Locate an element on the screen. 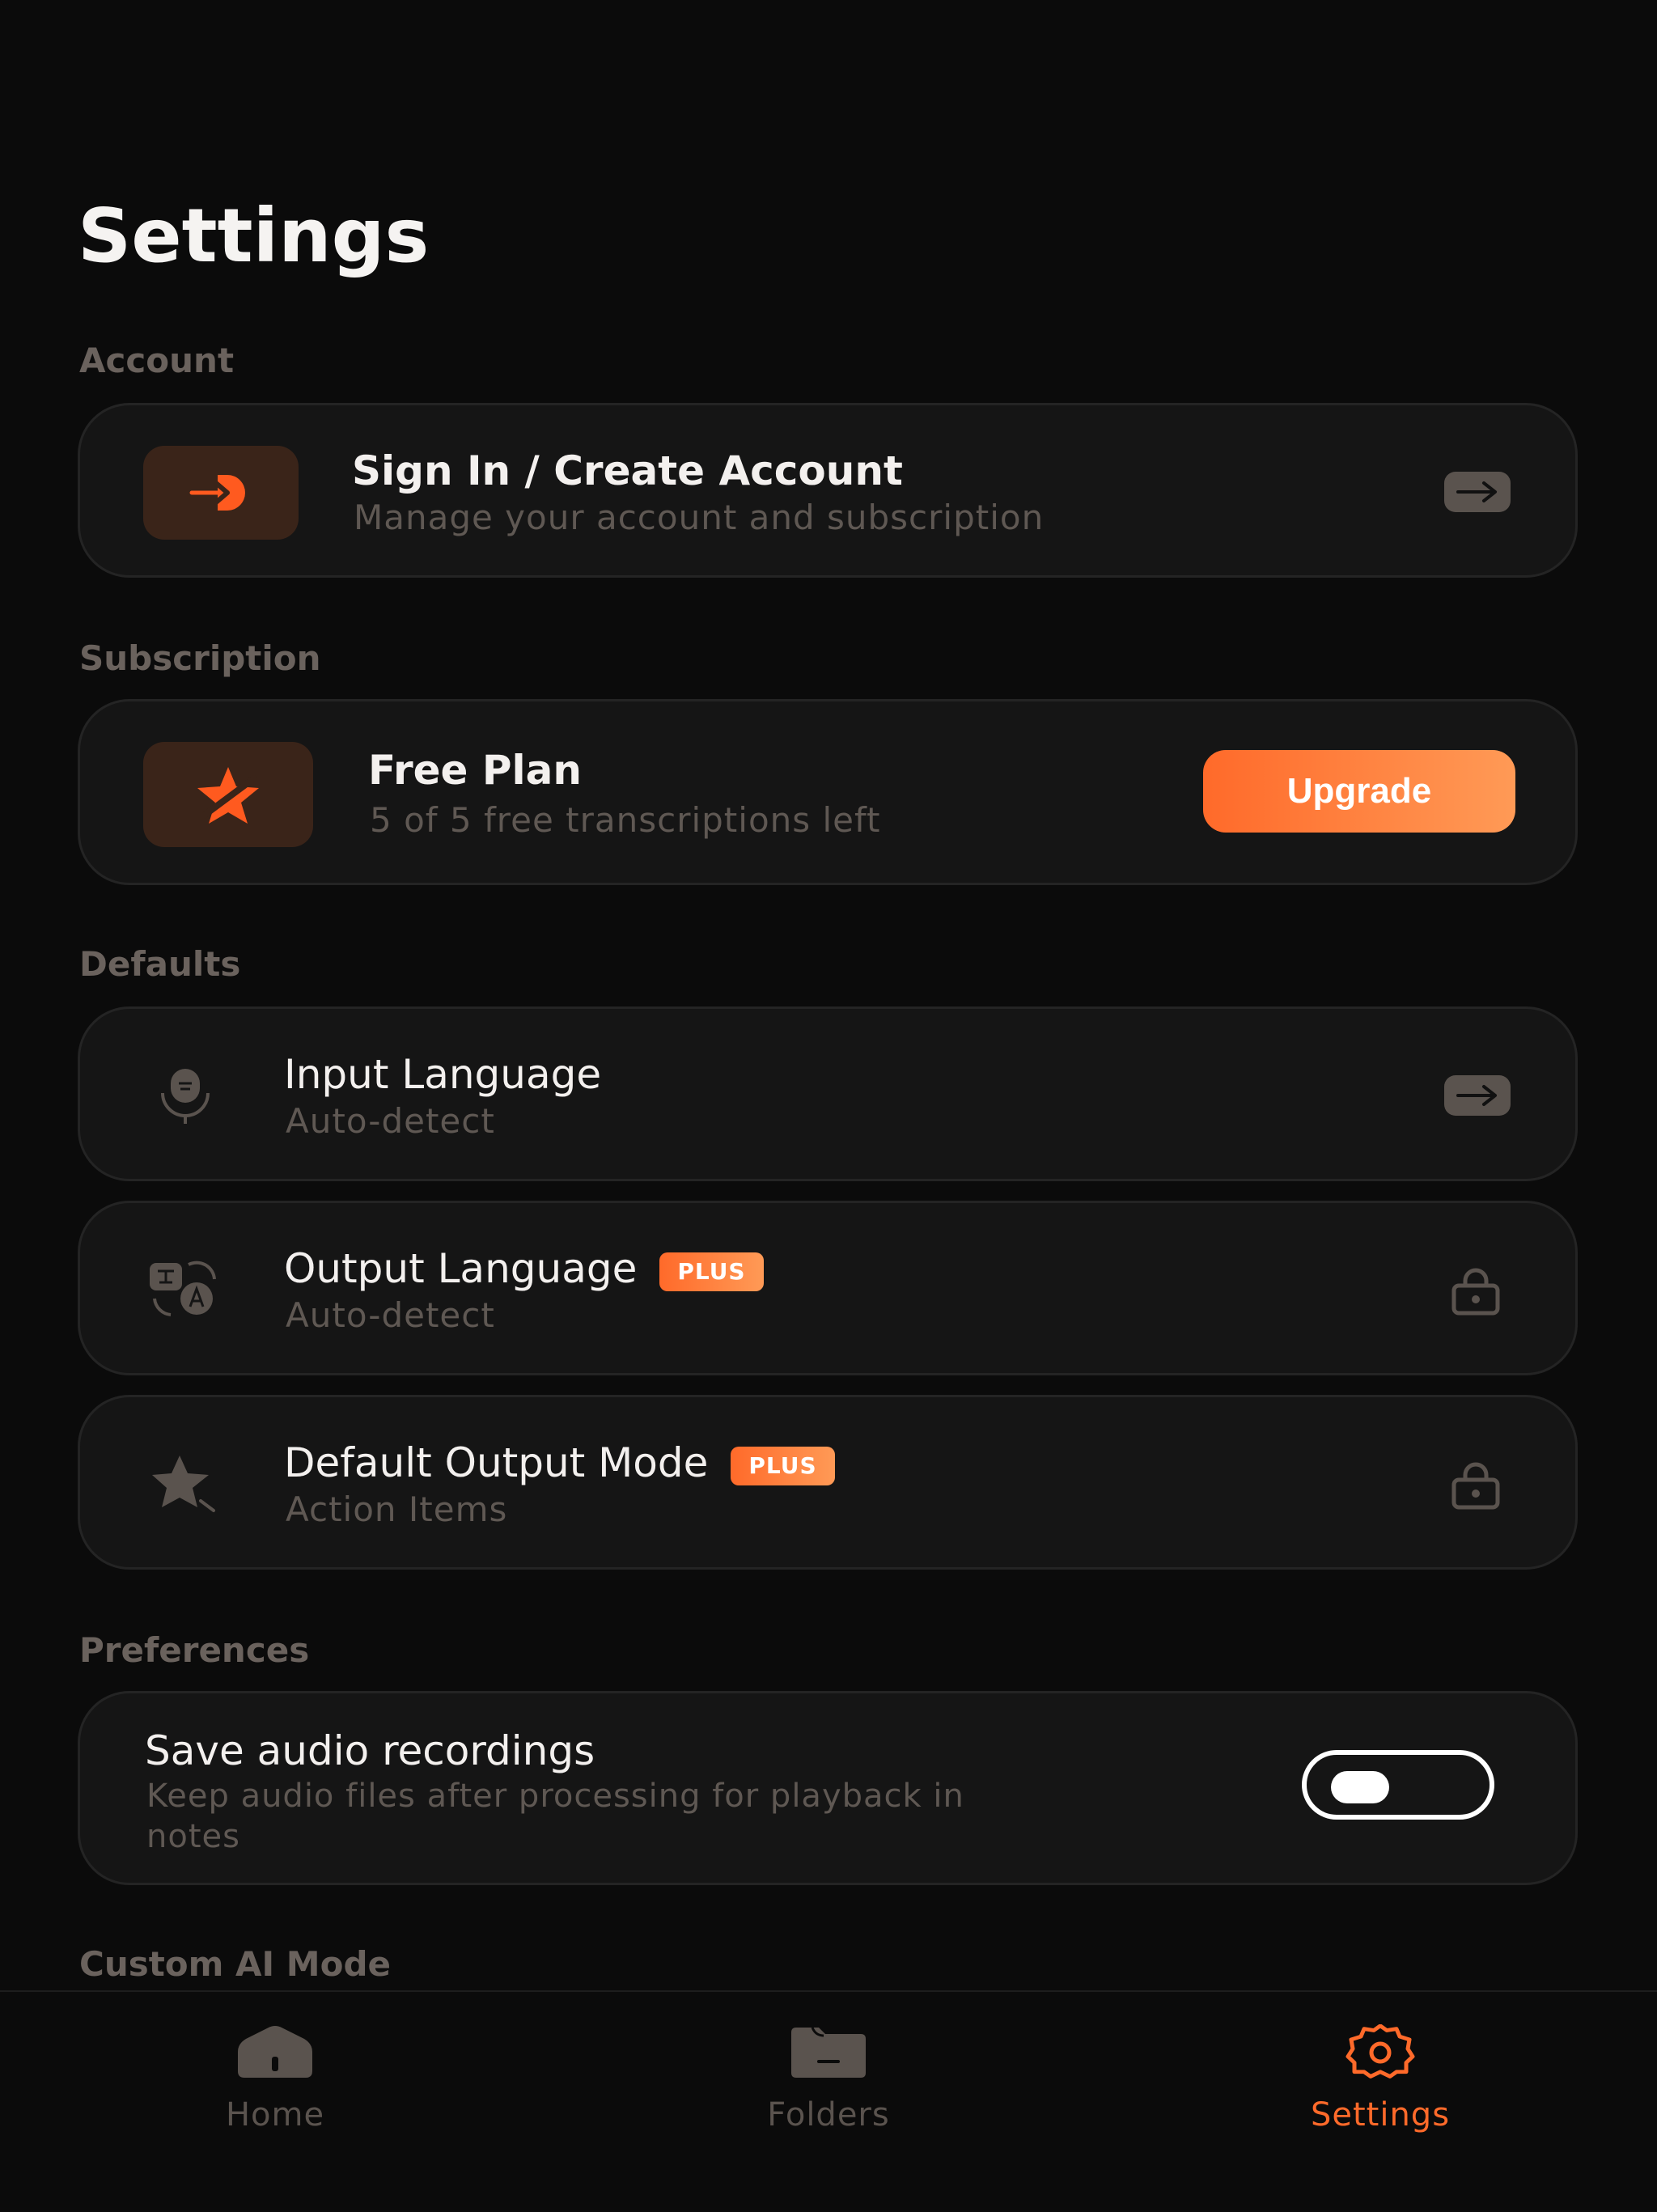  save-audio-subtitle-line2: notes is located at coordinates (193, 1836).